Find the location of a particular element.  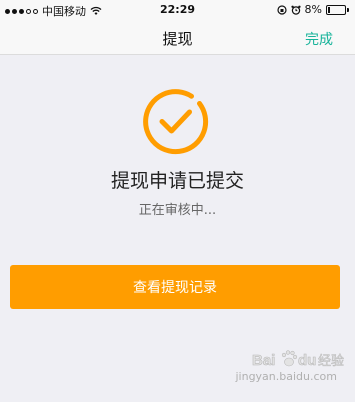

battery-percent: 8% is located at coordinates (313, 9).